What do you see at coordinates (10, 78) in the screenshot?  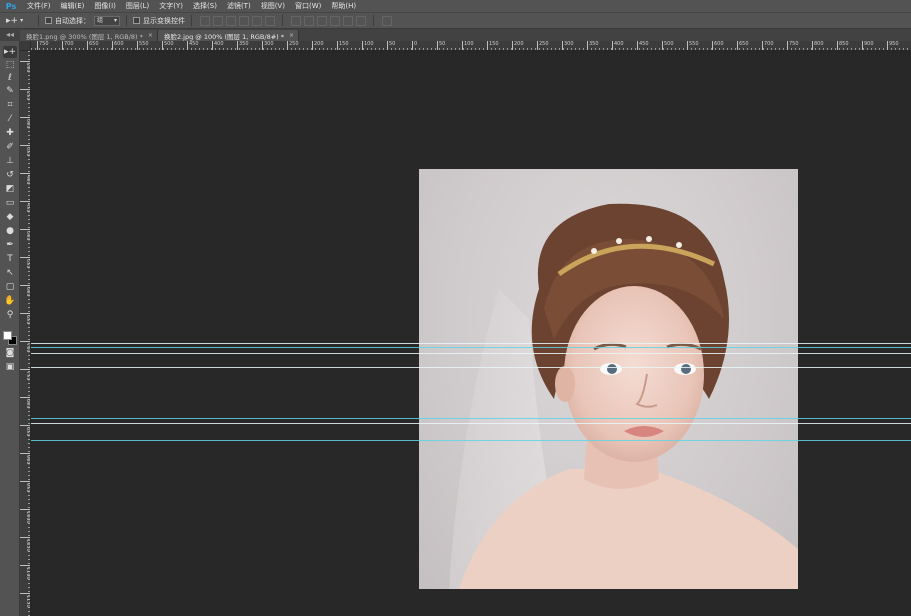 I see `lasso-tool-icon: ℓ` at bounding box center [10, 78].